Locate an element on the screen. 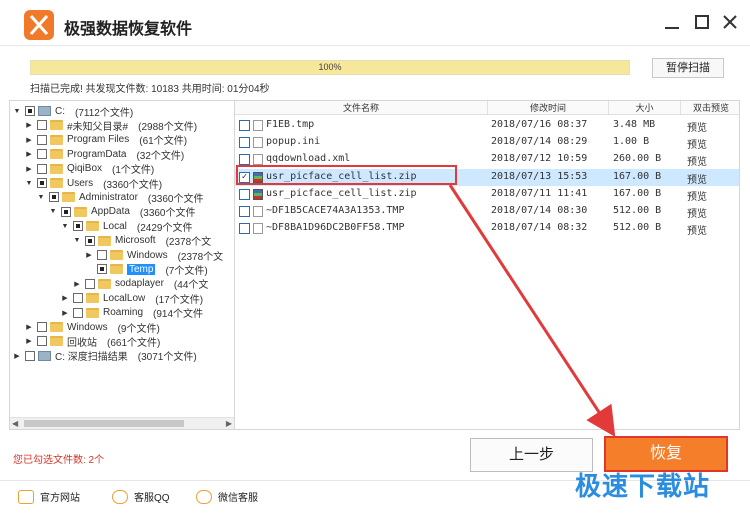 The image size is (750, 514). tree-item: ▶ Windows (2378个文 is located at coordinates (153, 255).